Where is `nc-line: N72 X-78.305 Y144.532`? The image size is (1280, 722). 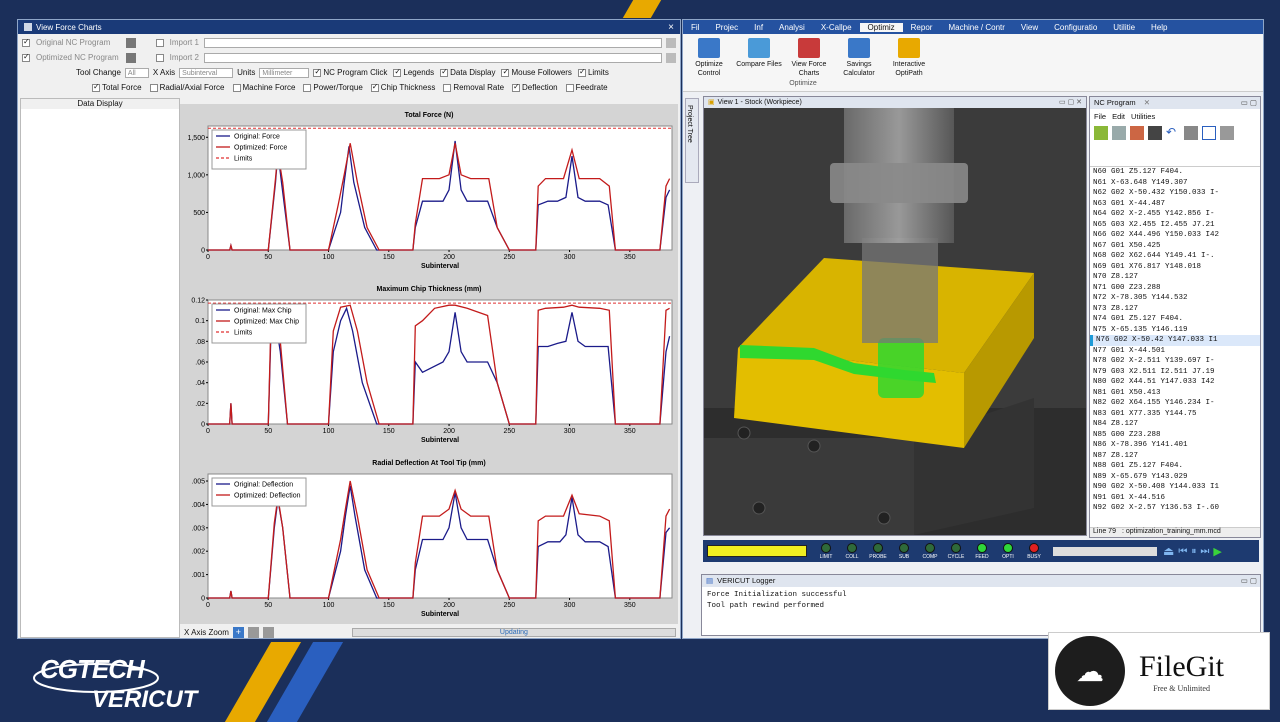 nc-line: N72 X-78.305 Y144.532 is located at coordinates (1175, 298).